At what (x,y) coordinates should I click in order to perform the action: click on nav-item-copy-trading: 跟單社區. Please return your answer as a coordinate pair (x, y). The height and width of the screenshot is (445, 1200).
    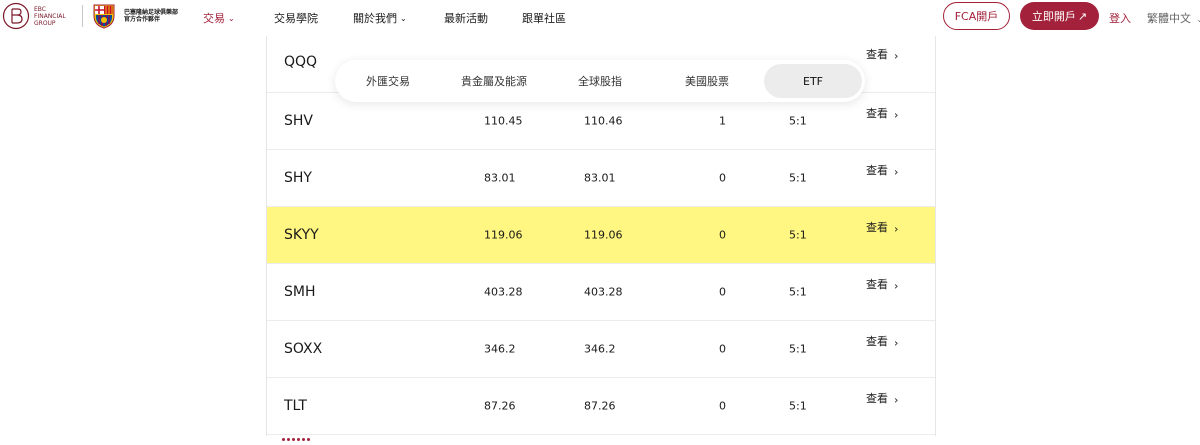
    Looking at the image, I should click on (544, 18).